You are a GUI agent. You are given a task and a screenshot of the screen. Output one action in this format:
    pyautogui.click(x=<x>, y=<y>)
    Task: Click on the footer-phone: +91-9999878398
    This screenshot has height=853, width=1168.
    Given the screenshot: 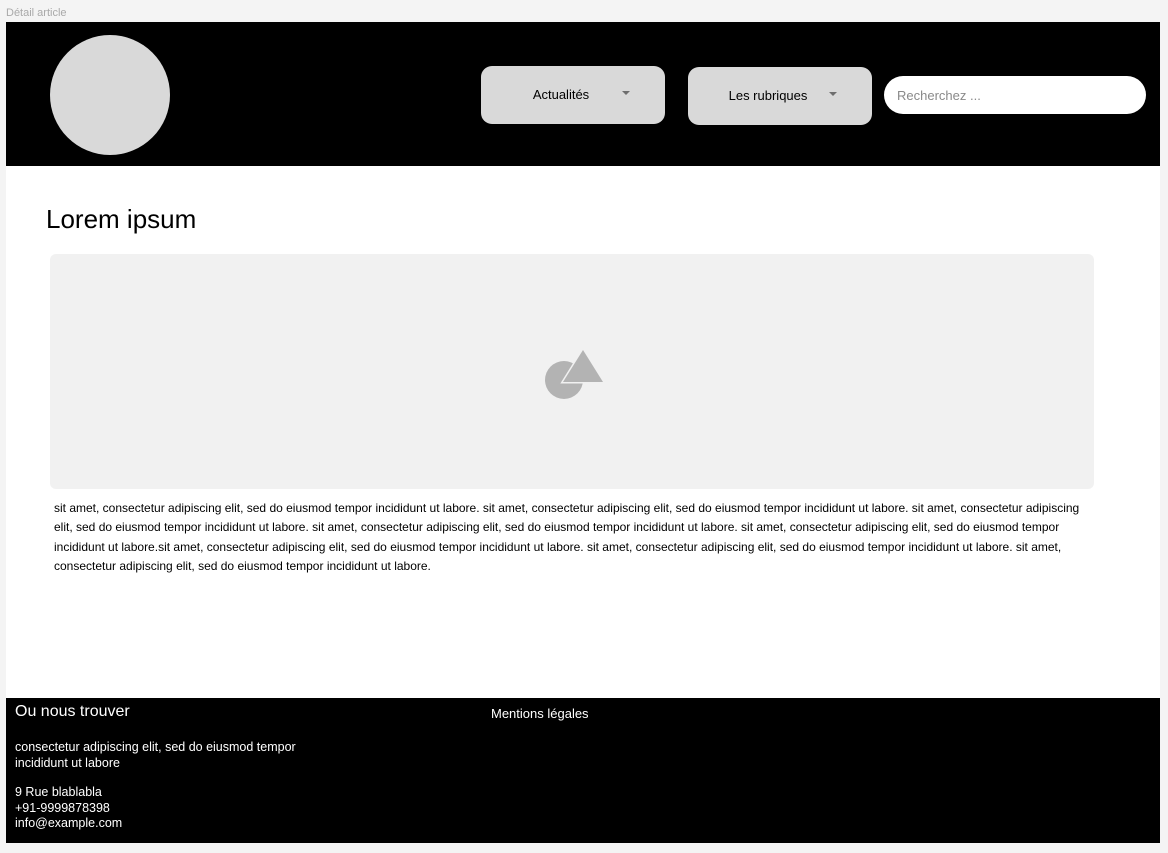 What is the action you would take?
    pyautogui.click(x=62, y=807)
    